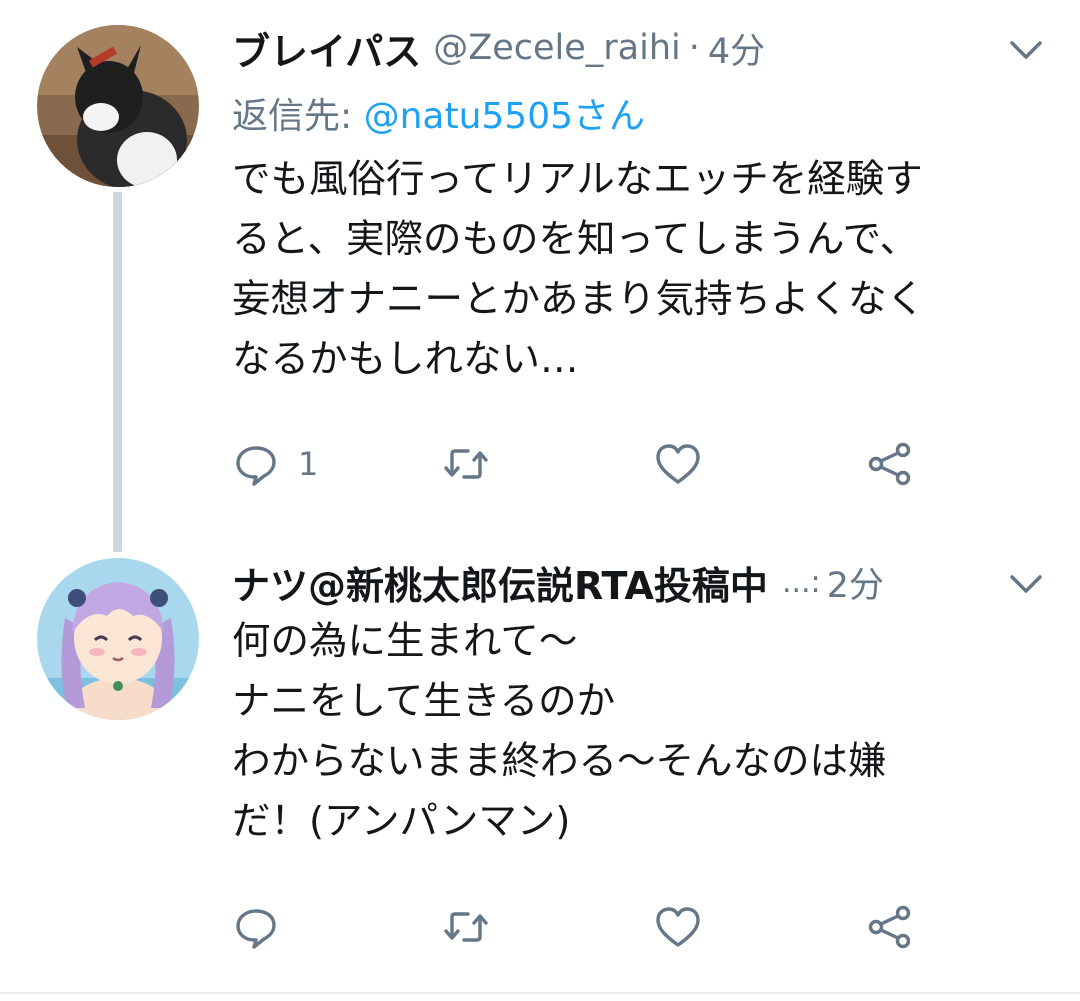 The image size is (1080, 1001). What do you see at coordinates (405, 641) in the screenshot?
I see `tweet-text-line: 何の為に生まれて〜` at bounding box center [405, 641].